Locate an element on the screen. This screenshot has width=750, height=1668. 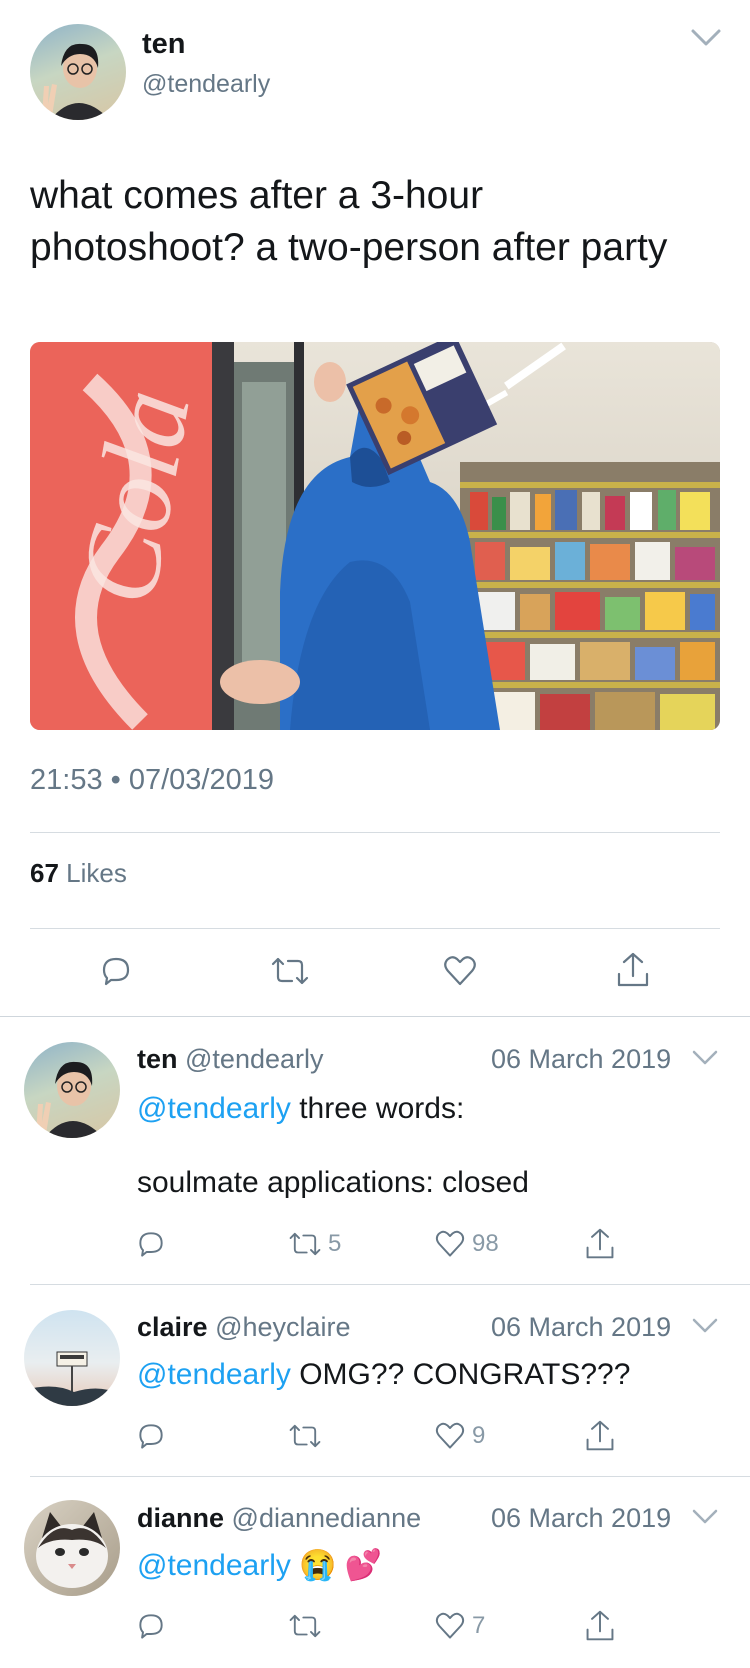
author-avatar is located at coordinates (78, 72).